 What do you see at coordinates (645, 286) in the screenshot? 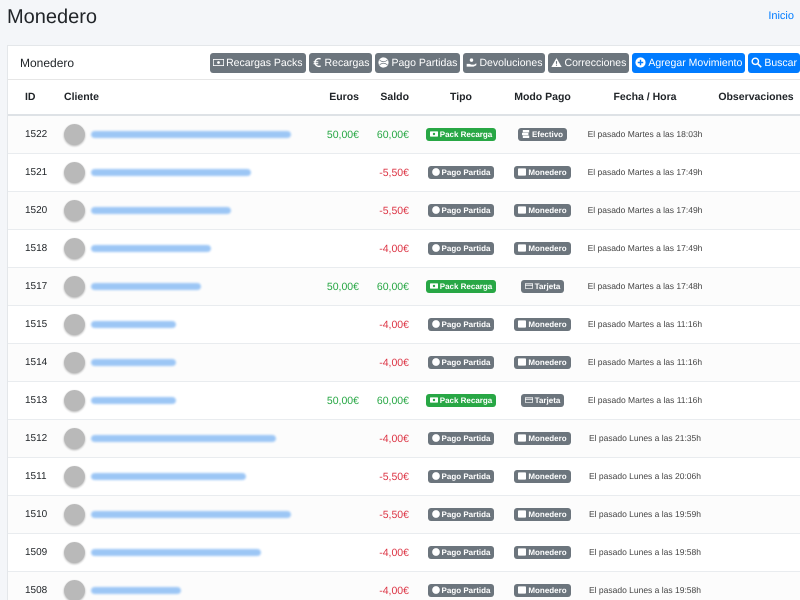
I see `date-cell: El pasado Martes a las 17:48h` at bounding box center [645, 286].